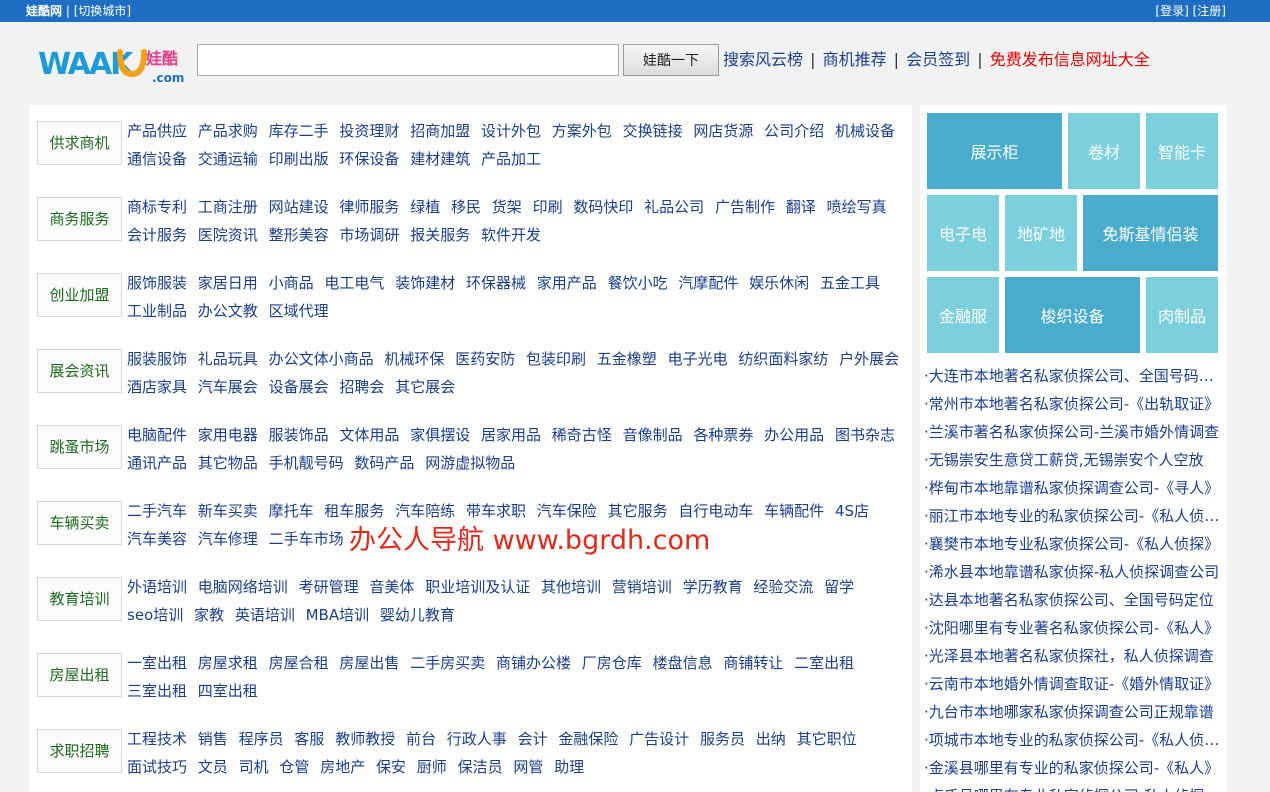 The width and height of the screenshot is (1270, 792). What do you see at coordinates (213, 767) in the screenshot?
I see `category-link: 文员` at bounding box center [213, 767].